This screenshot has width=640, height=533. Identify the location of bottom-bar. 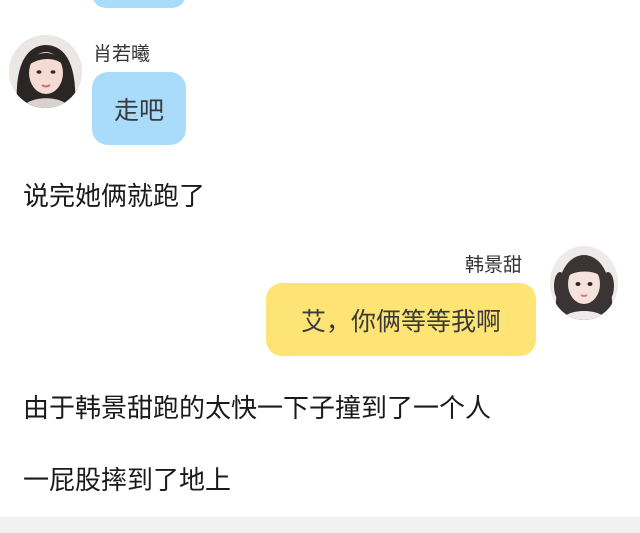
(320, 525).